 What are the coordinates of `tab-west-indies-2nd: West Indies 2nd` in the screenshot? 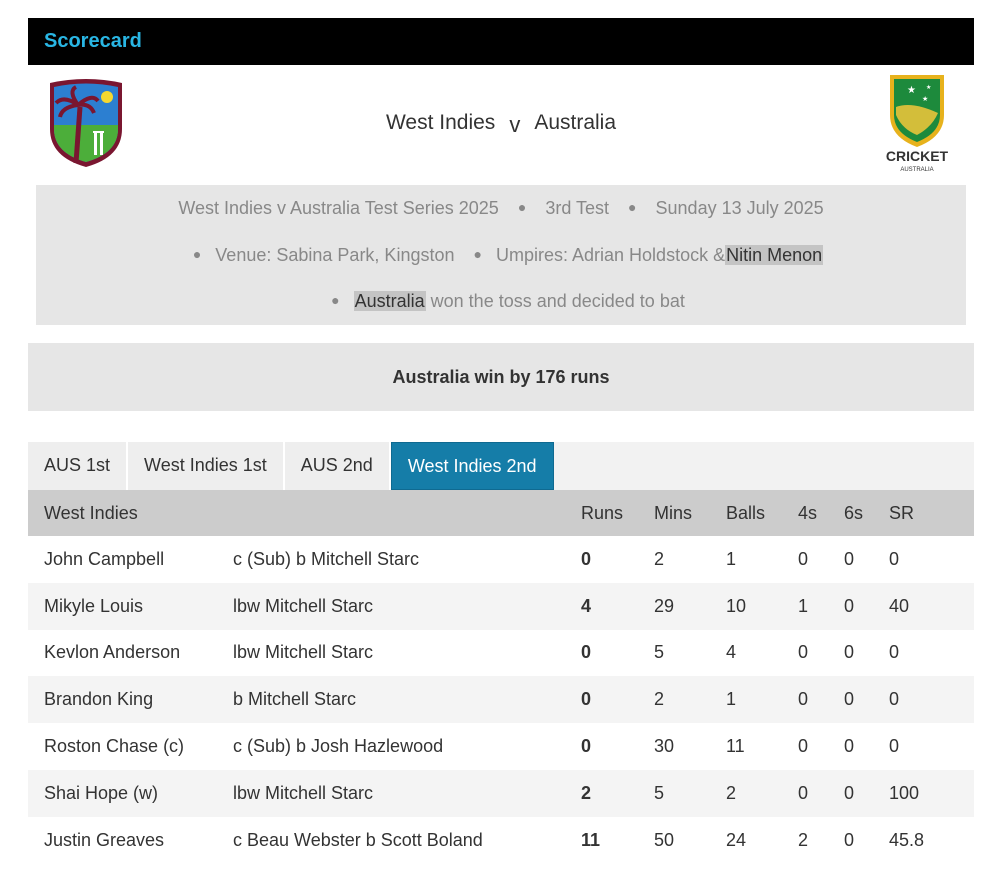 It's located at (472, 466).